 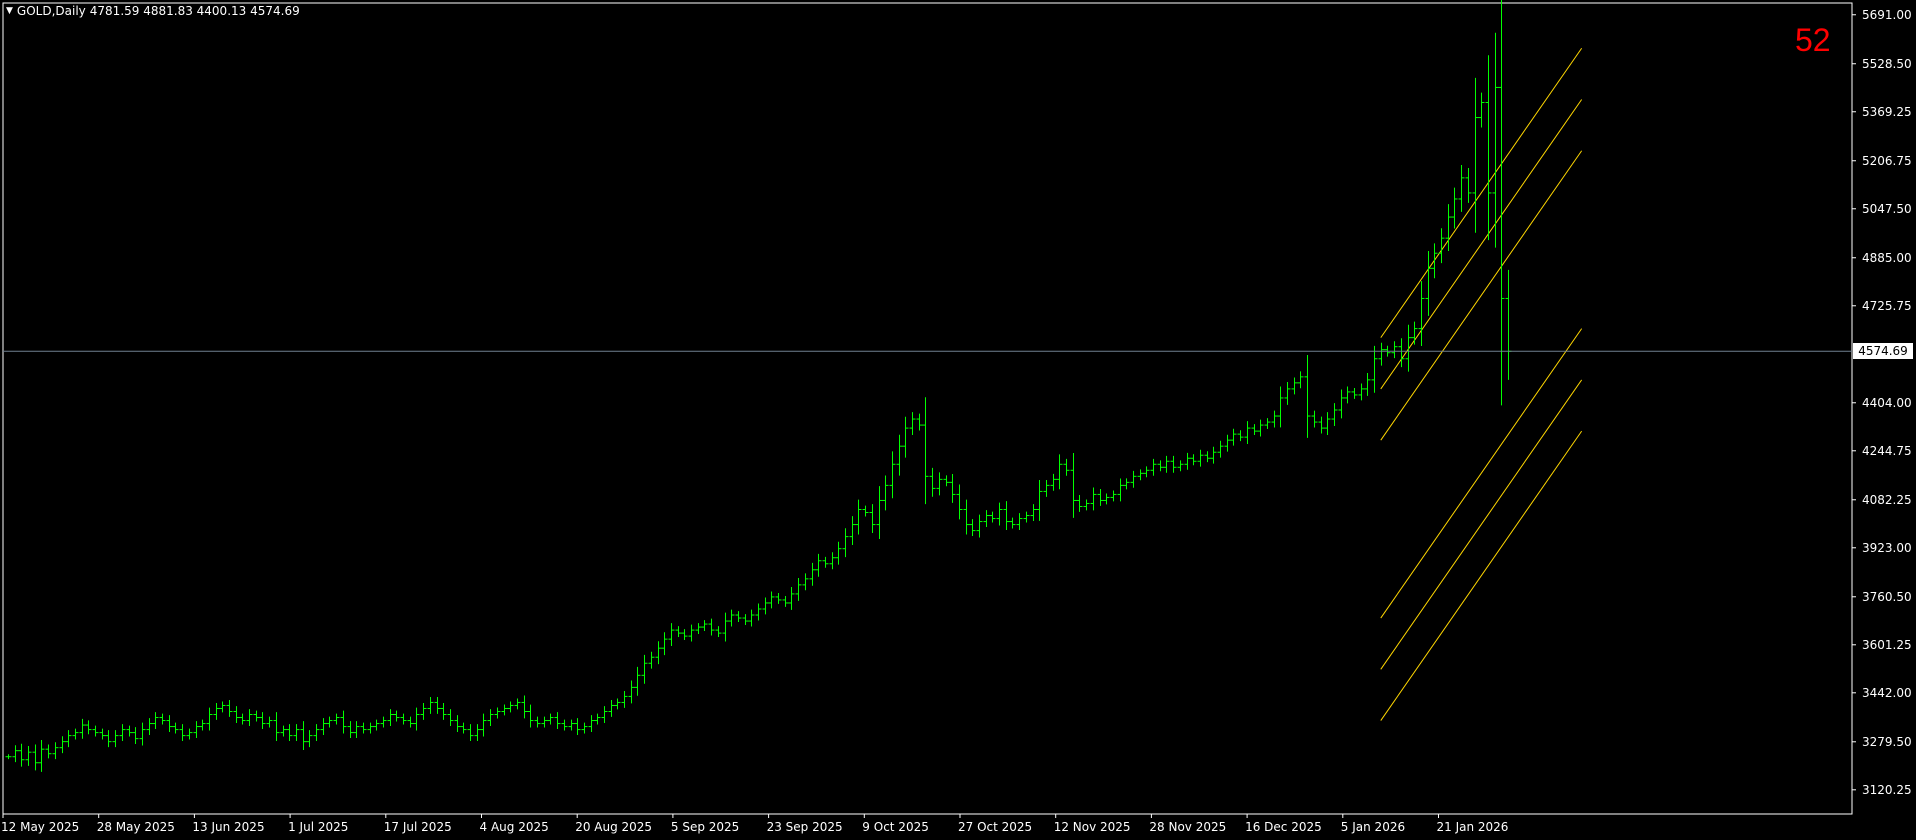 I want to click on collapse-arrow-icon: ▼, so click(x=9, y=11).